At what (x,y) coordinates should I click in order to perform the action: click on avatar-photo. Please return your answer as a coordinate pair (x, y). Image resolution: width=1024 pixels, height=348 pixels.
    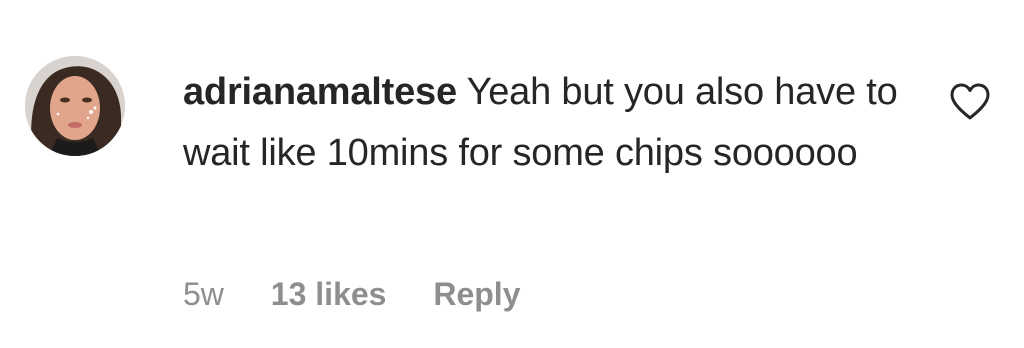
    Looking at the image, I should click on (75, 106).